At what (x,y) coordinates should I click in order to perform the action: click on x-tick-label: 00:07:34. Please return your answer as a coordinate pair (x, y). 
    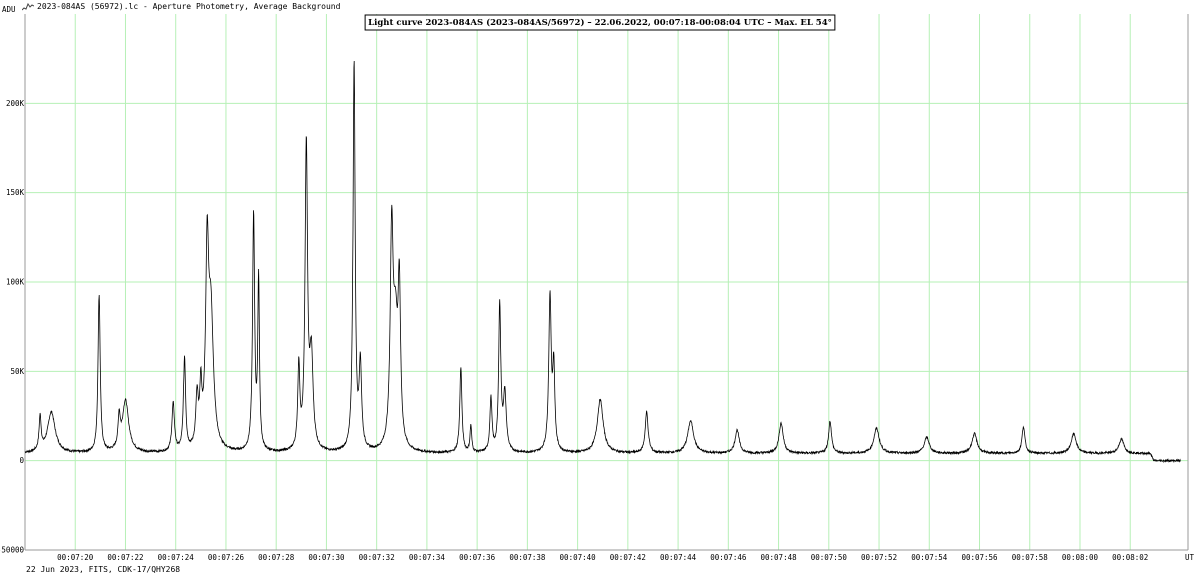
    Looking at the image, I should click on (427, 557).